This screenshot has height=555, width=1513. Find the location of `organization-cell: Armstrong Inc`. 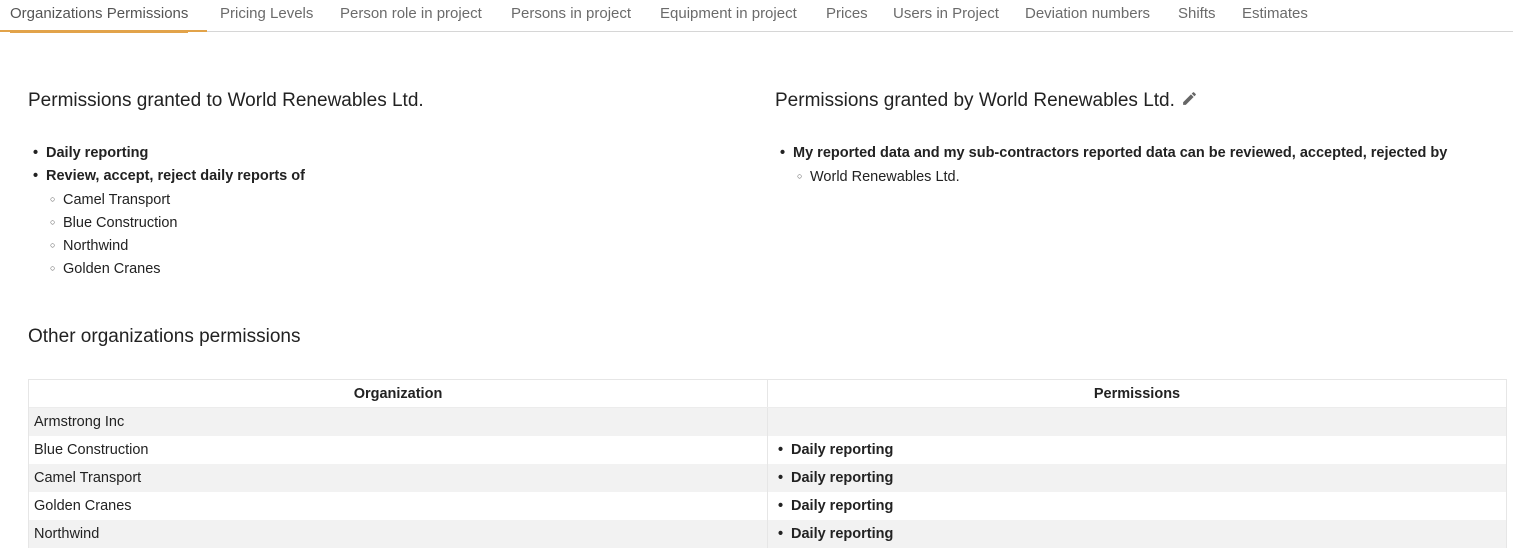

organization-cell: Armstrong Inc is located at coordinates (398, 422).